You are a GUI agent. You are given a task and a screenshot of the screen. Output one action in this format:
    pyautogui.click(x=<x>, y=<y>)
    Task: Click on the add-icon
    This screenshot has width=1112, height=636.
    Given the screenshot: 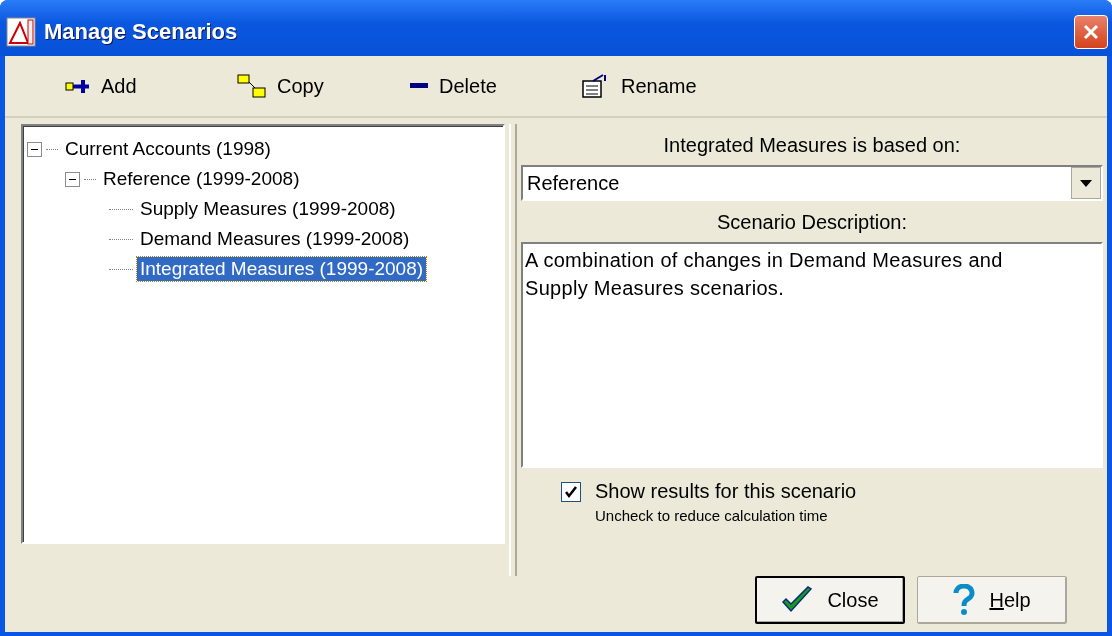 What is the action you would take?
    pyautogui.click(x=78, y=86)
    